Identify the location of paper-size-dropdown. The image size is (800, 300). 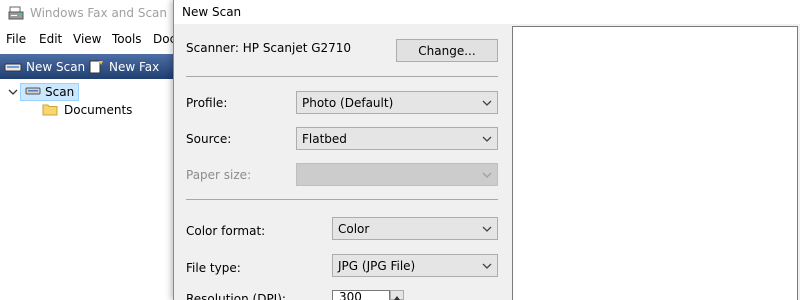
(397, 174).